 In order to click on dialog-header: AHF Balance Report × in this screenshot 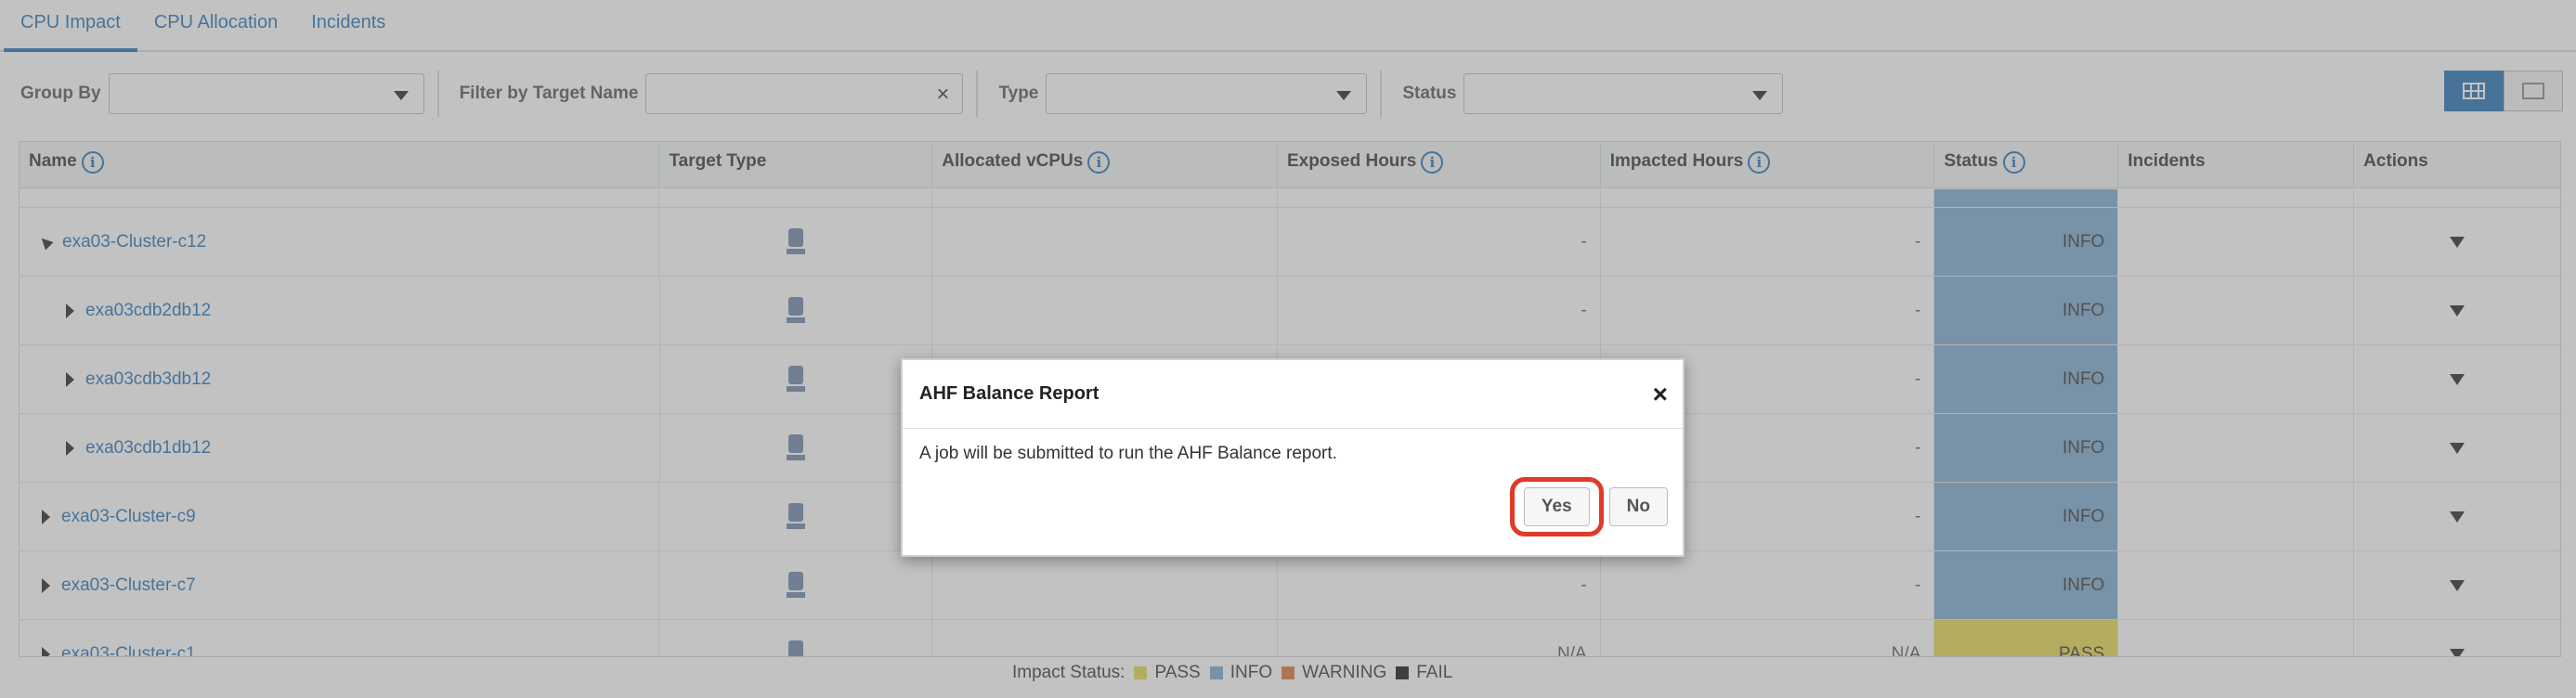, I will do `click(1293, 394)`.